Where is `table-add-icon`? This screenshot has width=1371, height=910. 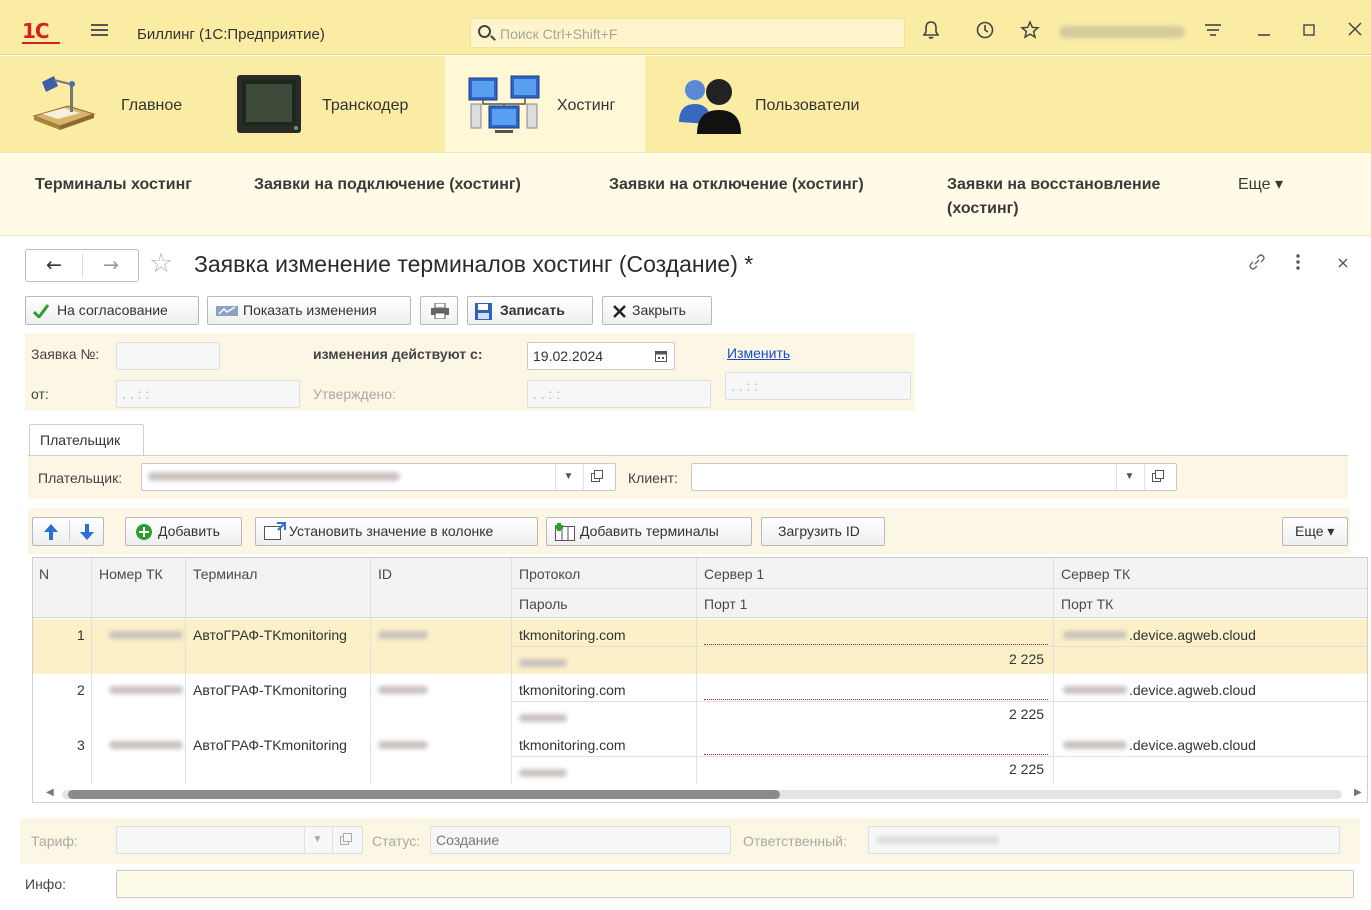
table-add-icon is located at coordinates (565, 532).